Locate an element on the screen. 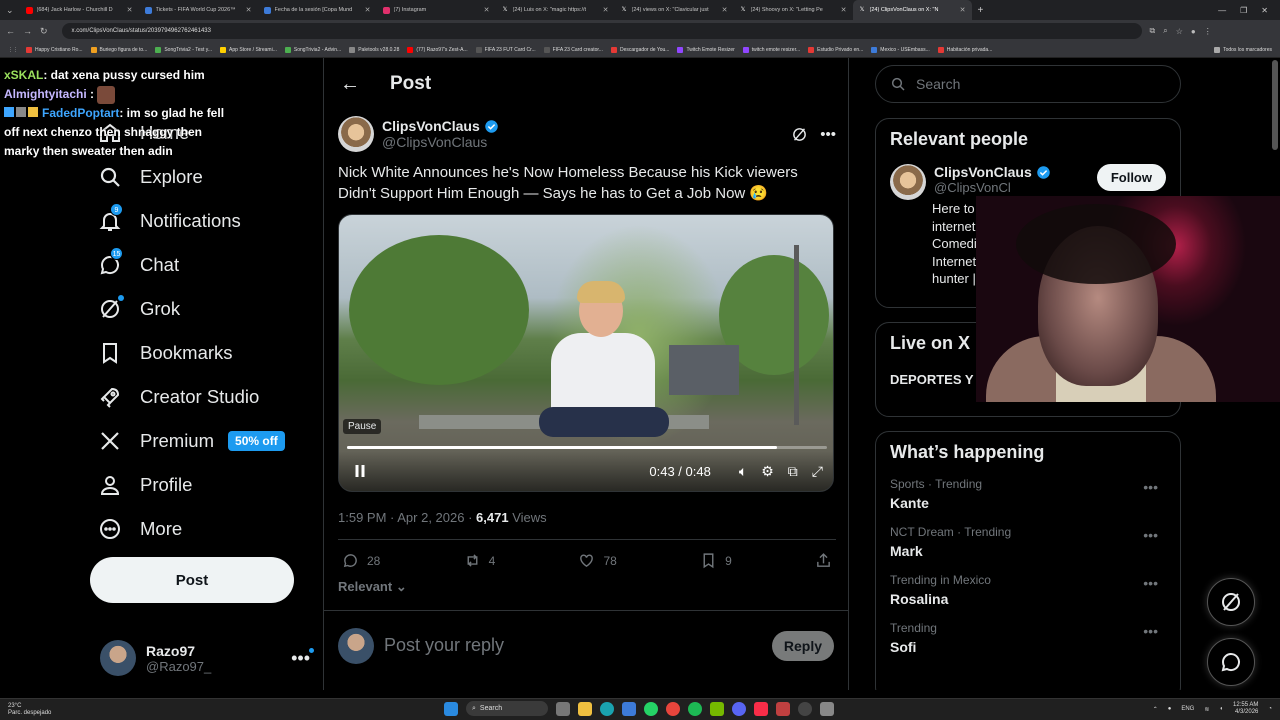 The image size is (1280, 720). grok-icon is located at coordinates (799, 134).